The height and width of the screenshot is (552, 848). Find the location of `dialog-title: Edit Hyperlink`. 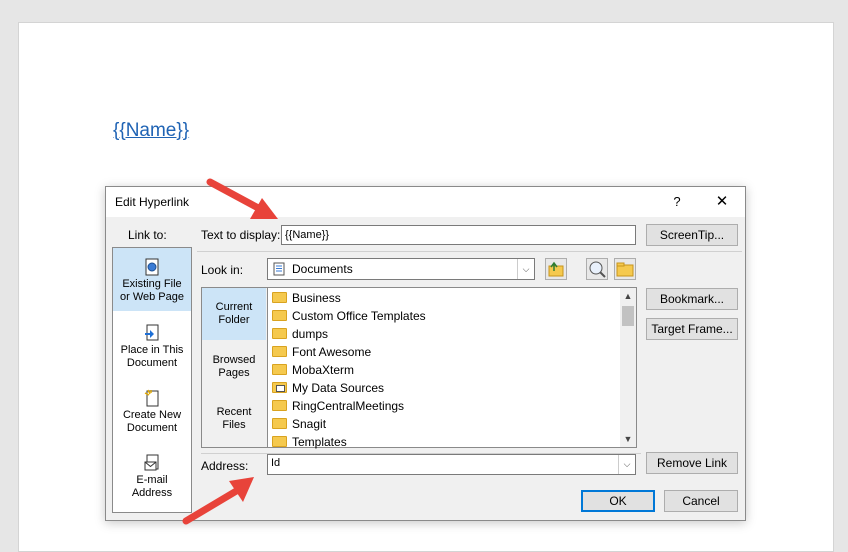

dialog-title: Edit Hyperlink is located at coordinates (152, 202).